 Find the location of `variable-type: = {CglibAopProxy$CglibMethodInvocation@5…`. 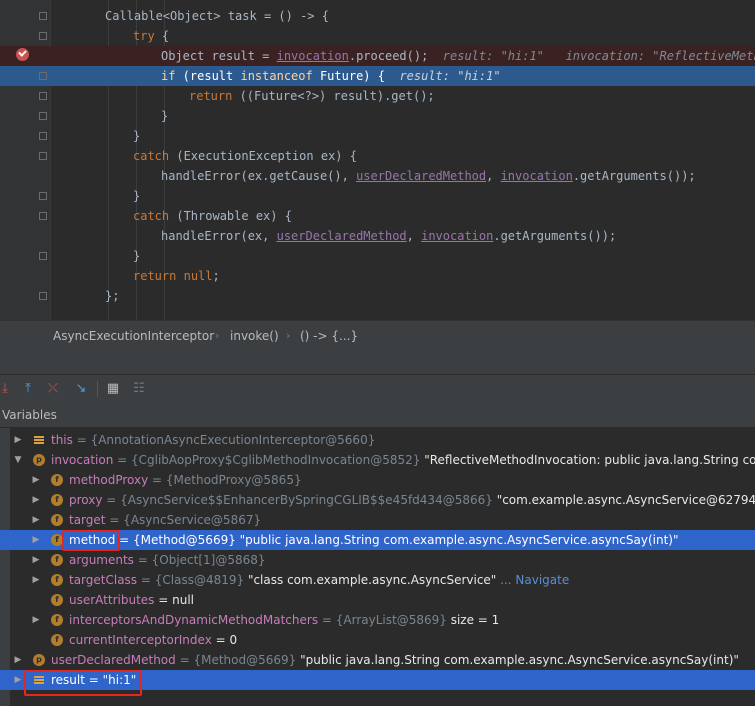

variable-type: = {CglibAopProxy$CglibMethodInvocation@5… is located at coordinates (267, 460).